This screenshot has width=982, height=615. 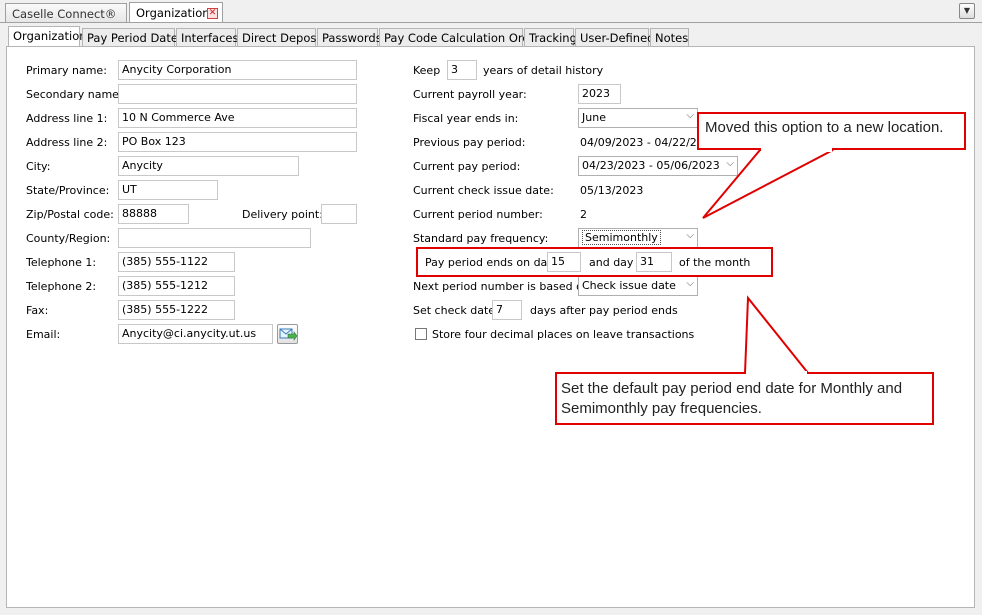 What do you see at coordinates (768, 184) in the screenshot?
I see `callout-pointer-moved` at bounding box center [768, 184].